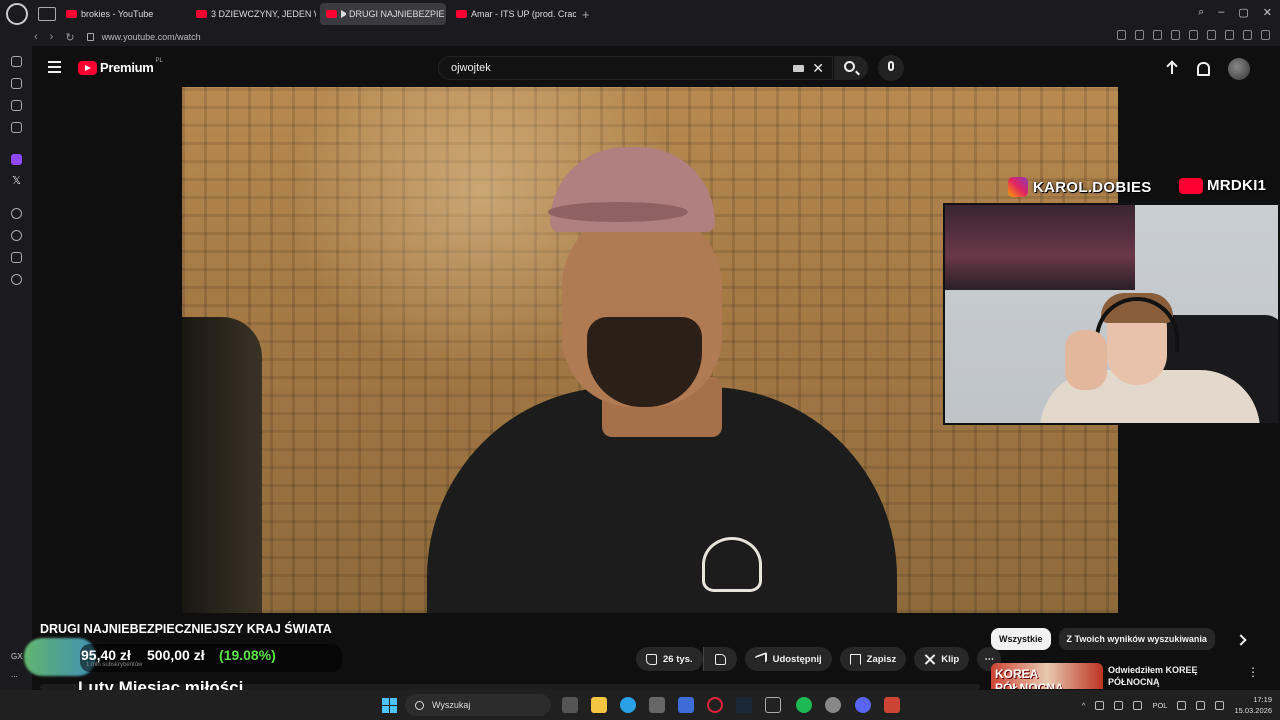 This screenshot has width=1280, height=720. I want to click on epic-games-icon, so click(773, 705).